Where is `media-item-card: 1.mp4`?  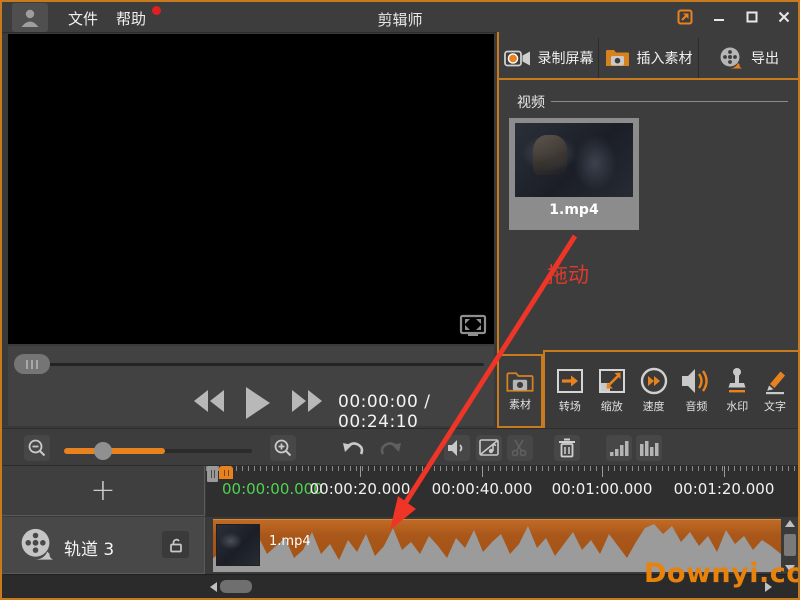 media-item-card: 1.mp4 is located at coordinates (574, 174).